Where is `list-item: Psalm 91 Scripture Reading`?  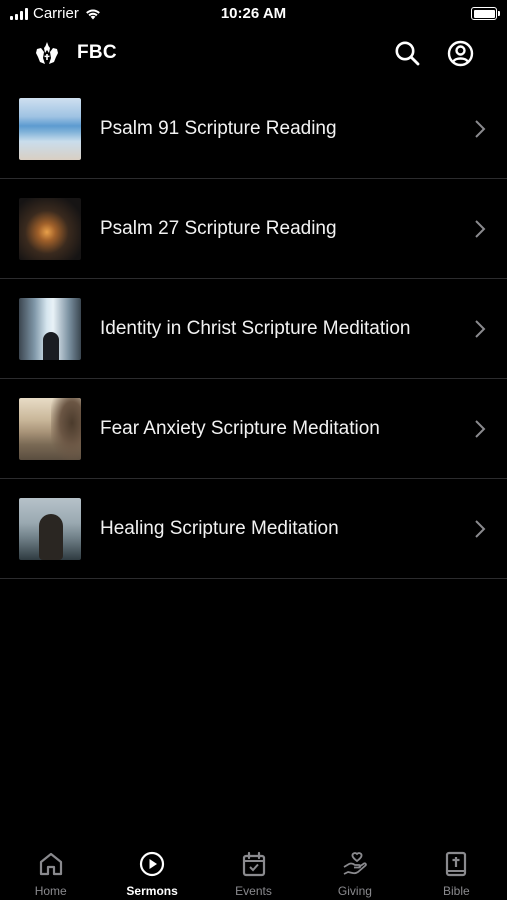
list-item: Psalm 91 Scripture Reading is located at coordinates (253, 129).